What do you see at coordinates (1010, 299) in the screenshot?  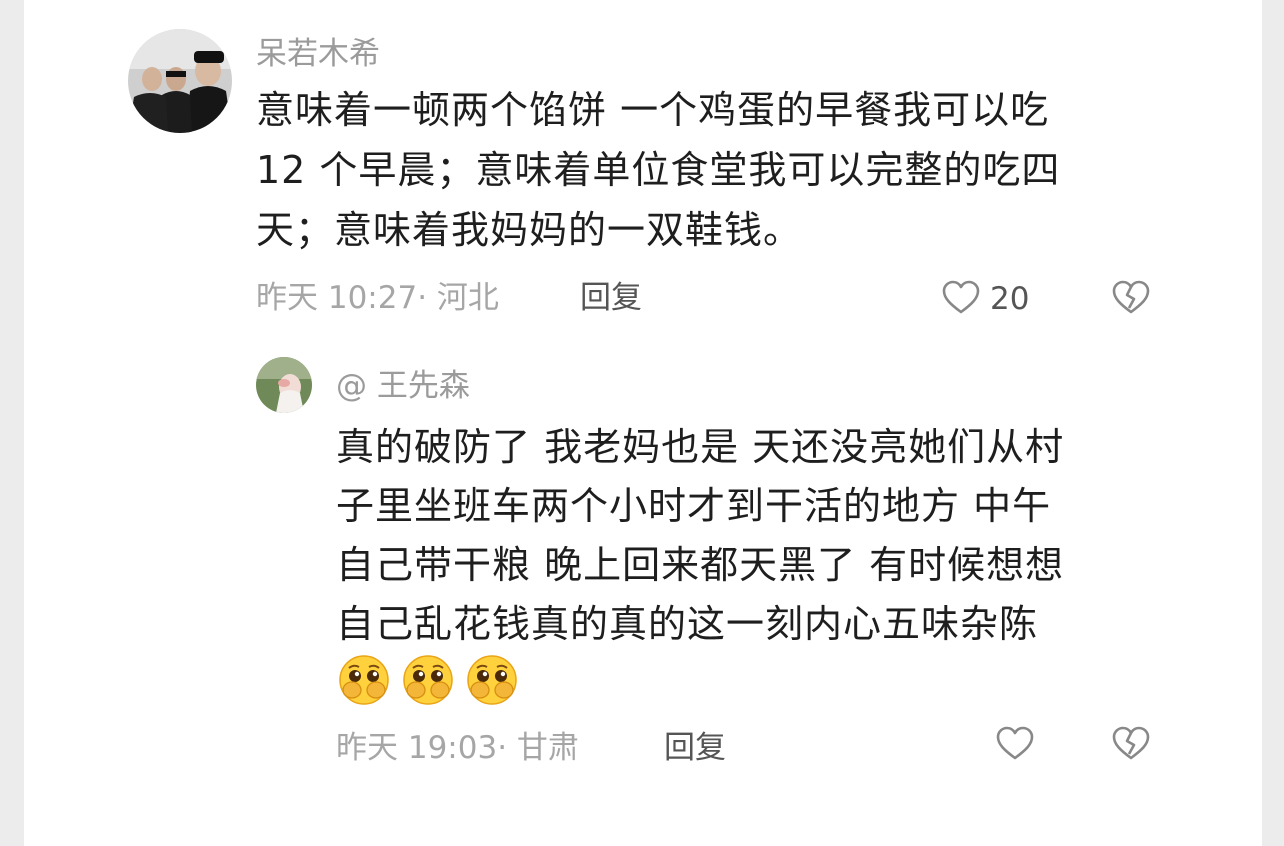 I see `like-count: 20` at bounding box center [1010, 299].